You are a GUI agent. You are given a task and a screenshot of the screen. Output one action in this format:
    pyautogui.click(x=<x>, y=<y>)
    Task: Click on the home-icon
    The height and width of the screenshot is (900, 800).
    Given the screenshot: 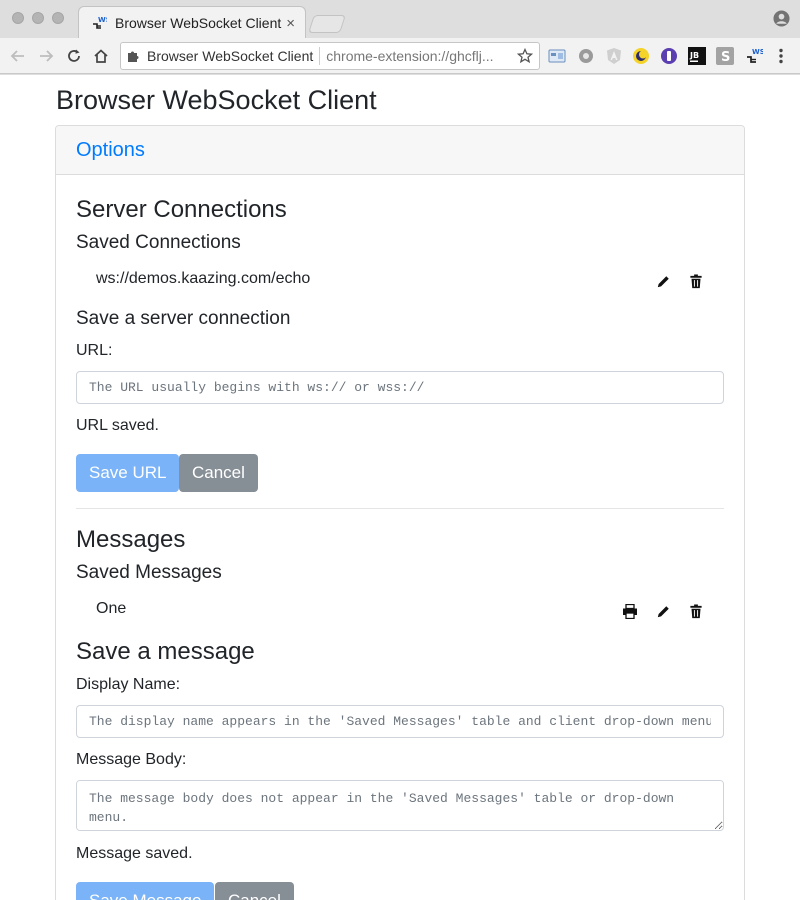 What is the action you would take?
    pyautogui.click(x=101, y=56)
    